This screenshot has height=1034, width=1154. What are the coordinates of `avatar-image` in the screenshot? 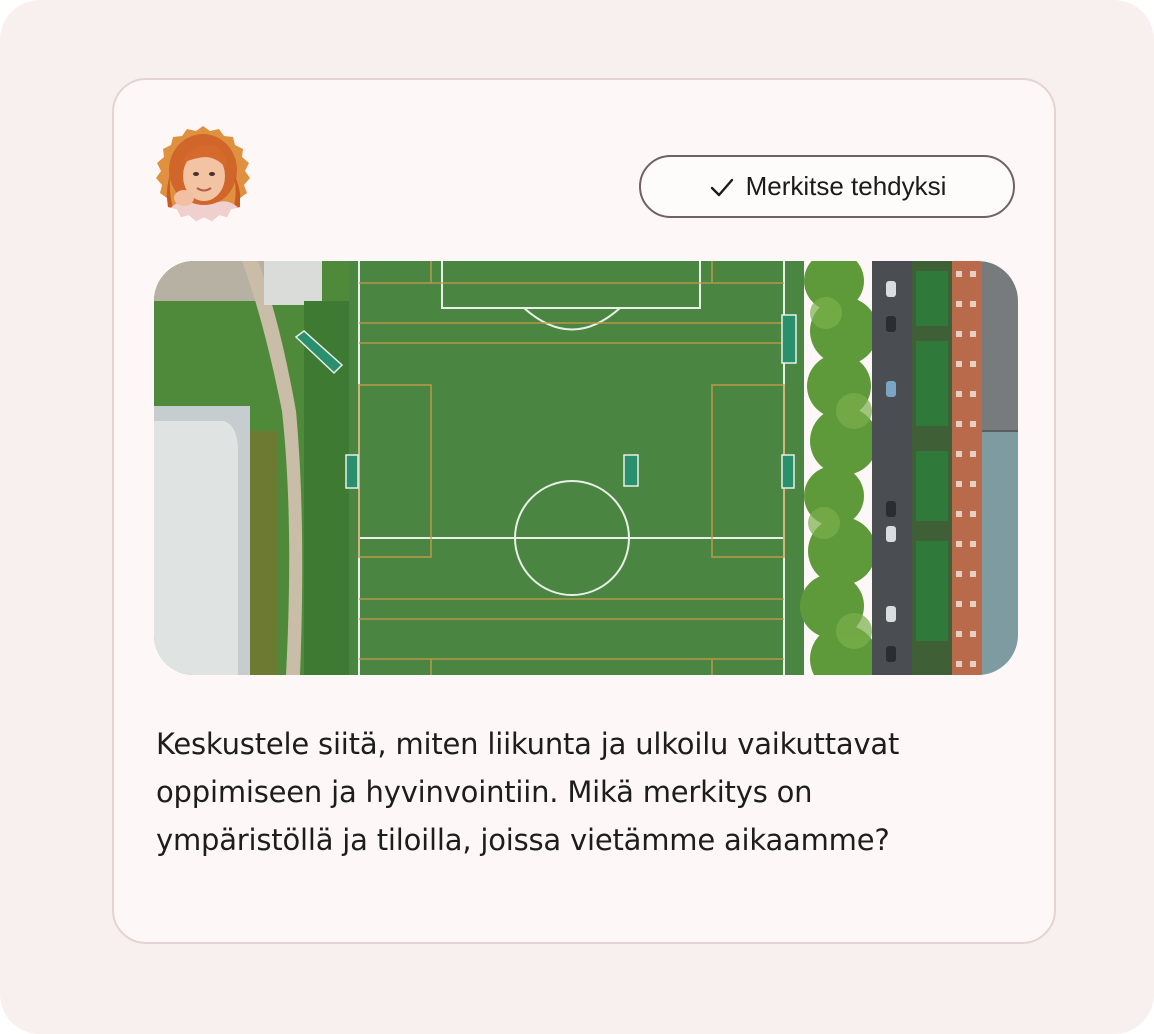 It's located at (203, 173).